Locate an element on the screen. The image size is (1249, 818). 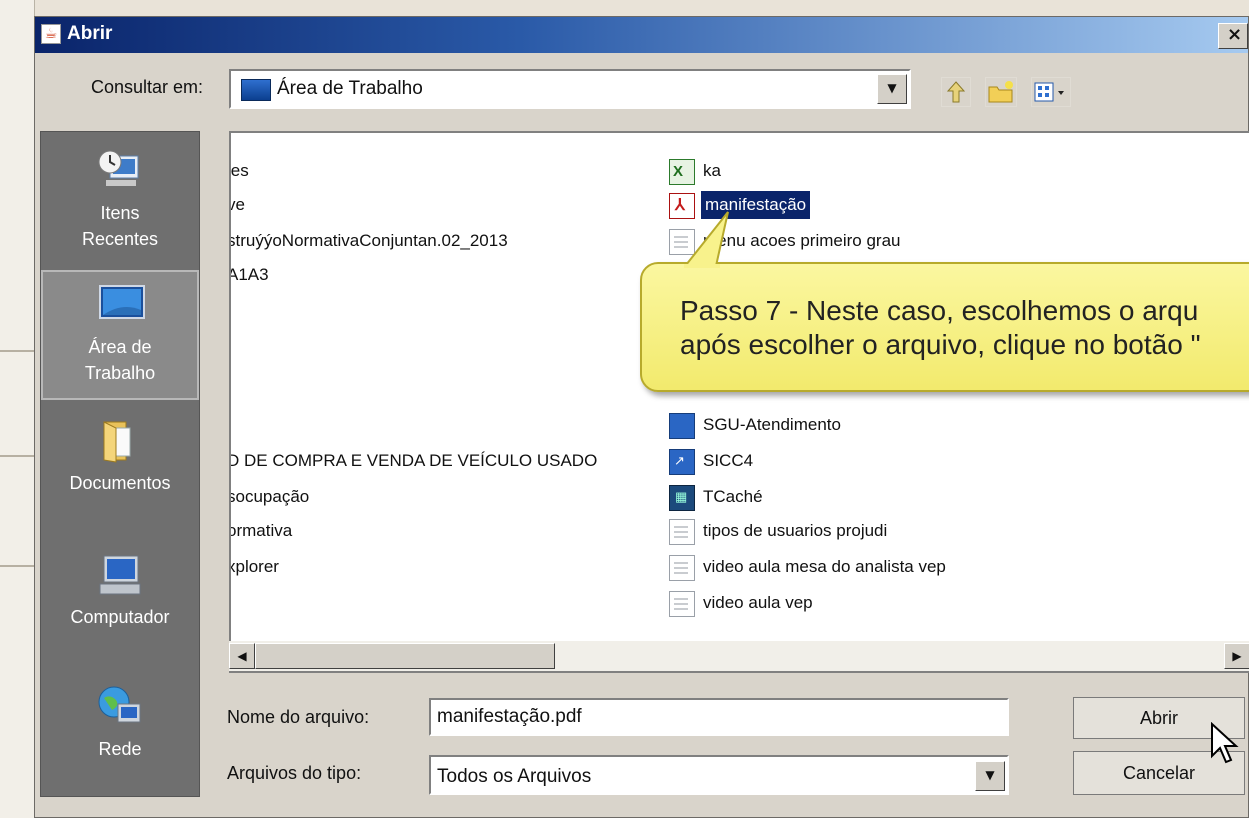
shortcut-icon: ↗ is located at coordinates (682, 462).